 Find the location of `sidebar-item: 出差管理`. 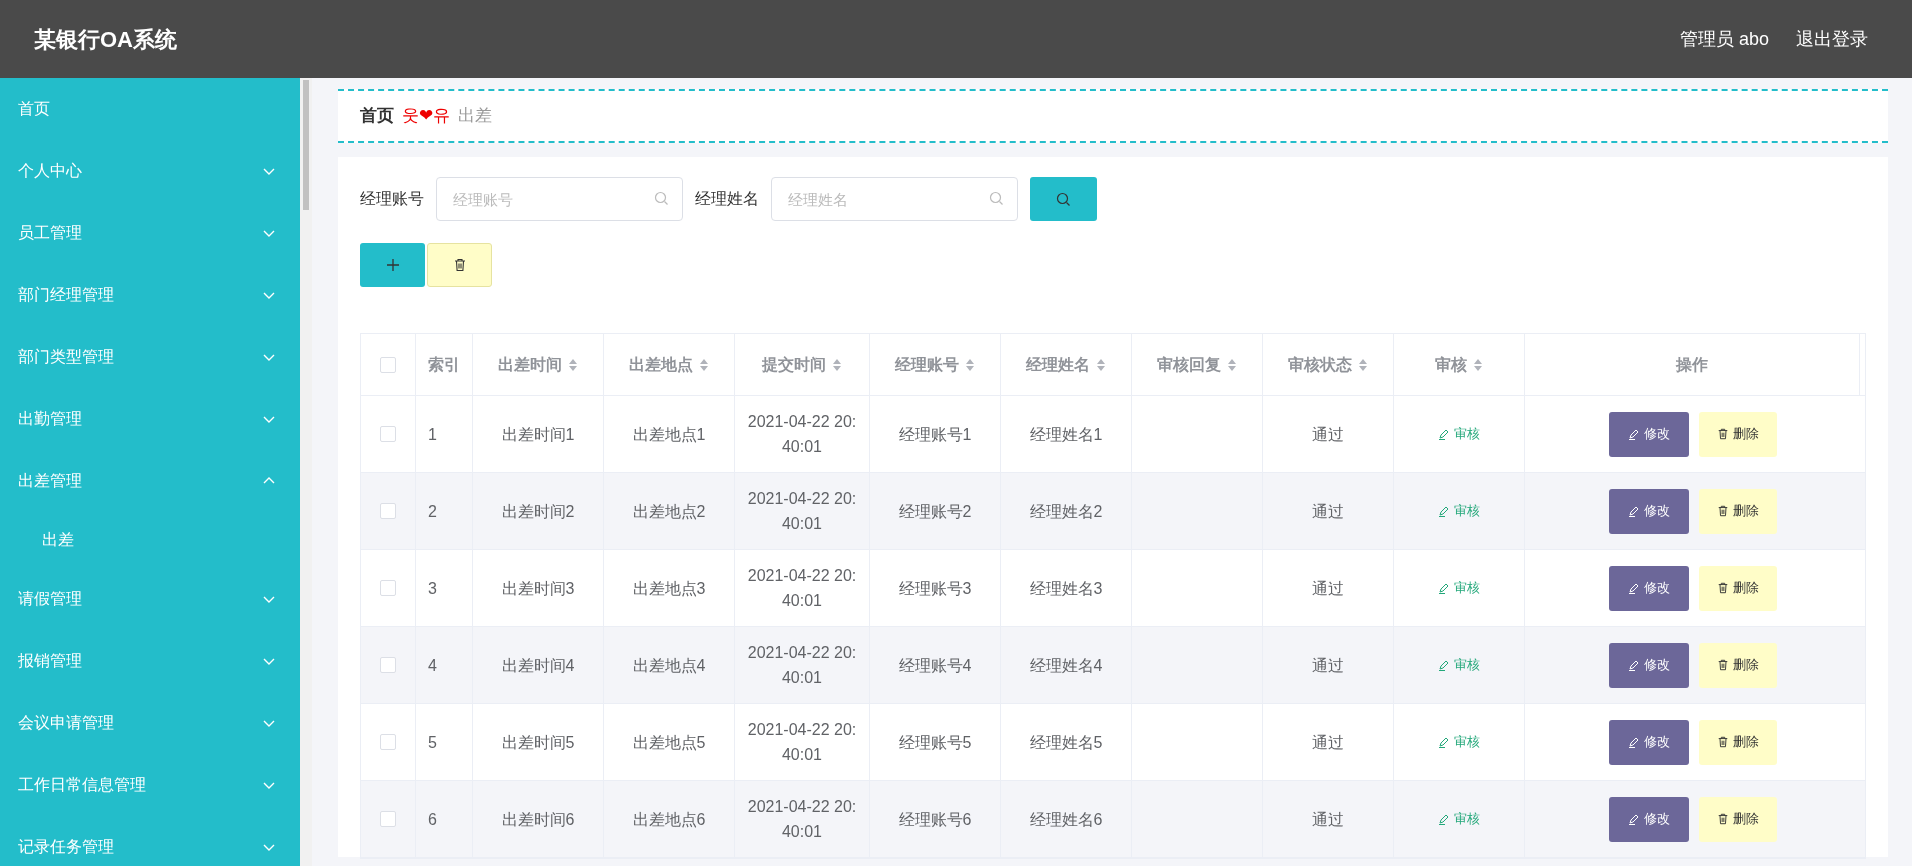

sidebar-item: 出差管理 is located at coordinates (150, 481).